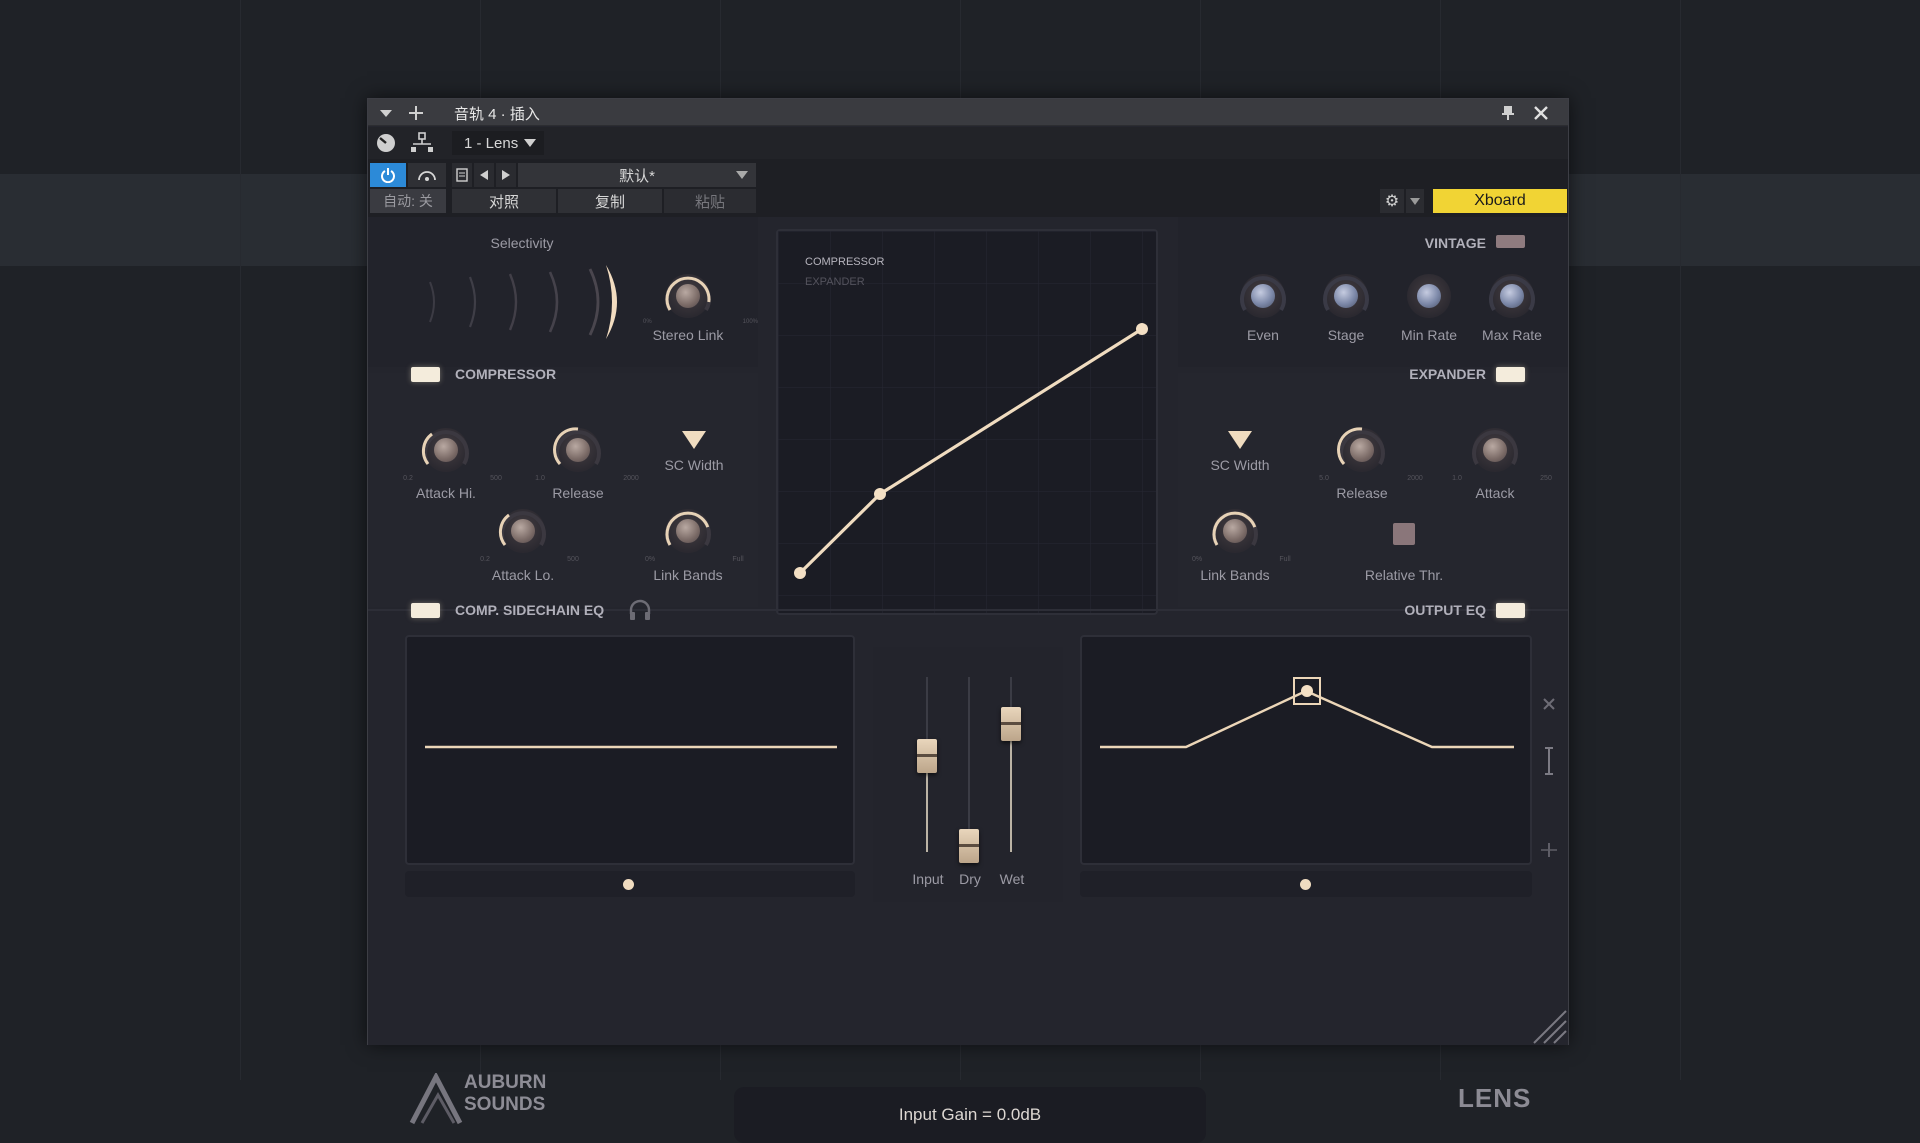  What do you see at coordinates (1541, 113) in the screenshot?
I see `close-icon` at bounding box center [1541, 113].